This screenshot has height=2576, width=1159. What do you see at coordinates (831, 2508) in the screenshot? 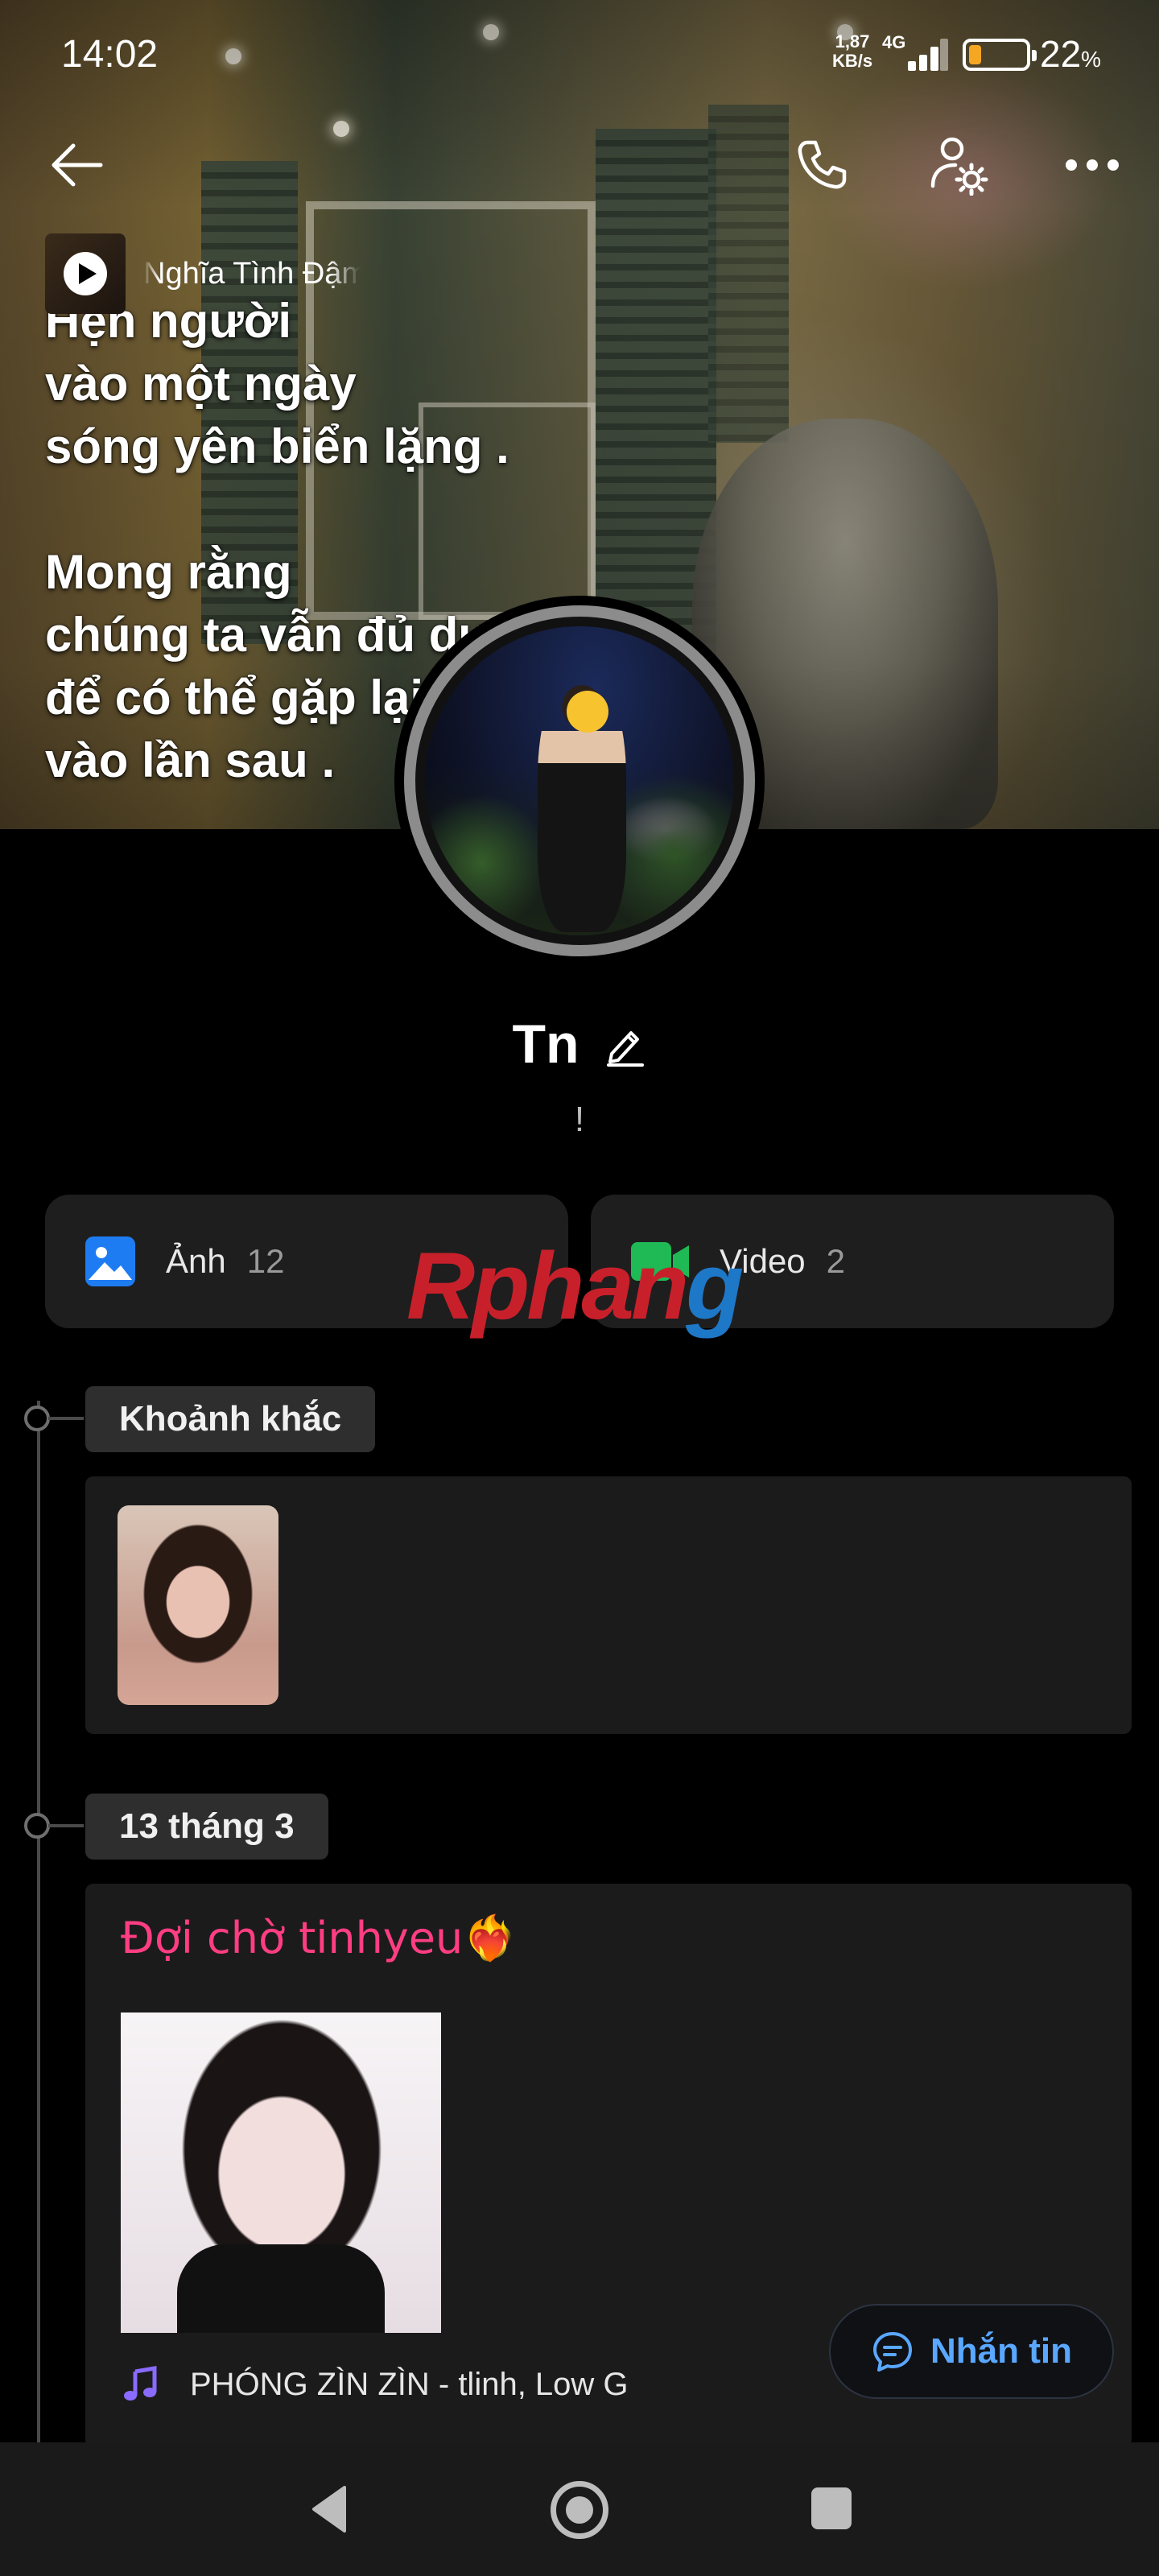
I see `nav-recents-icon` at bounding box center [831, 2508].